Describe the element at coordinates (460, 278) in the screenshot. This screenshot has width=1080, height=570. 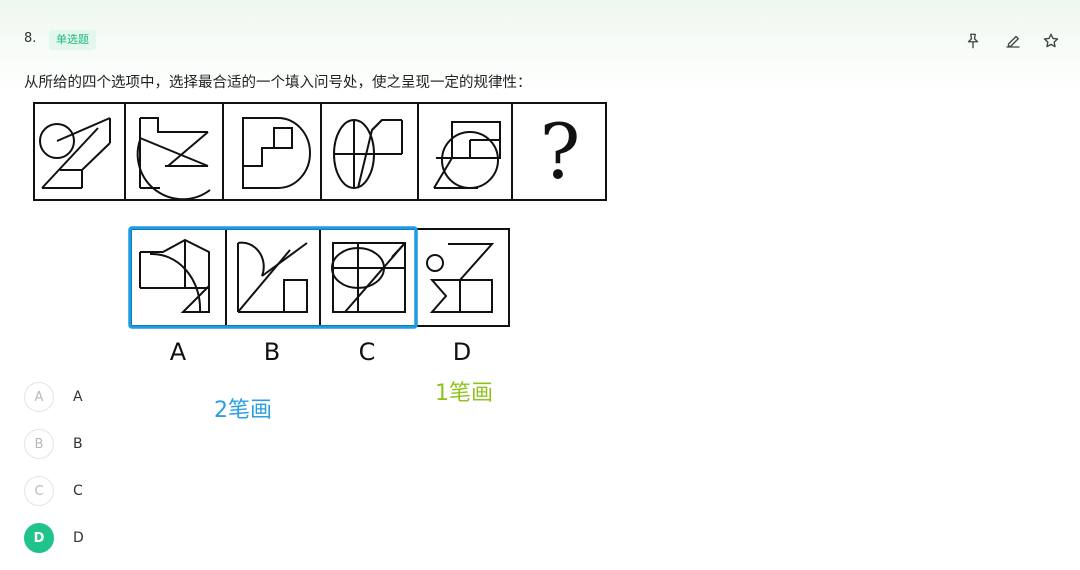
I see `option-figure-d` at that location.